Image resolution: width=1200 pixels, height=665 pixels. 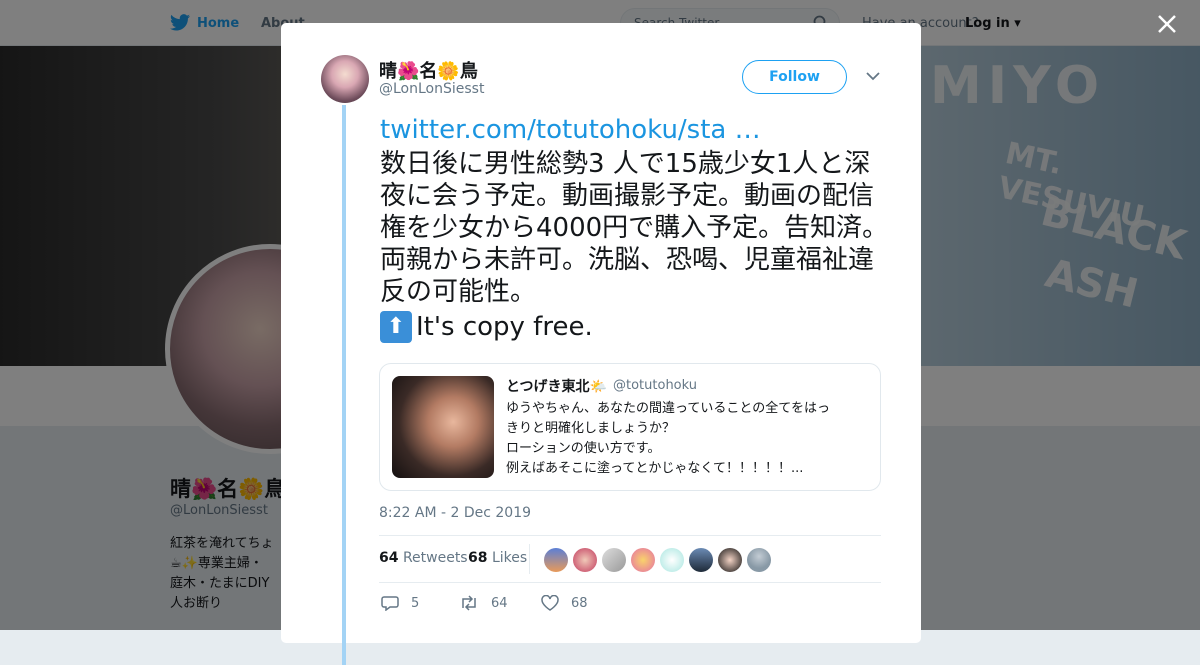 I want to click on reply-count: 5, so click(x=415, y=603).